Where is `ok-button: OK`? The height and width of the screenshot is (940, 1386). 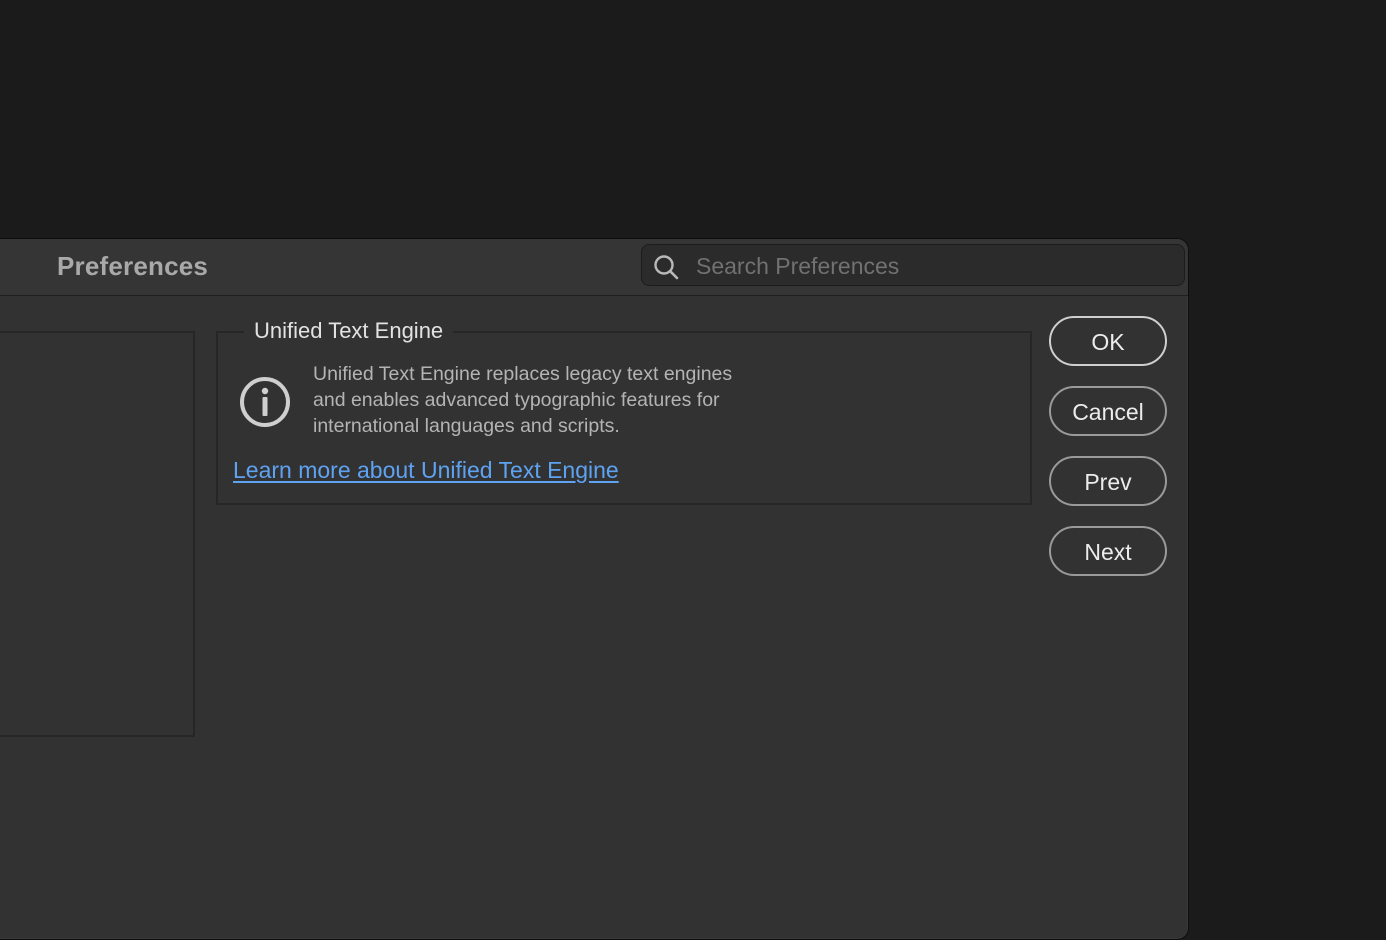 ok-button: OK is located at coordinates (1108, 341).